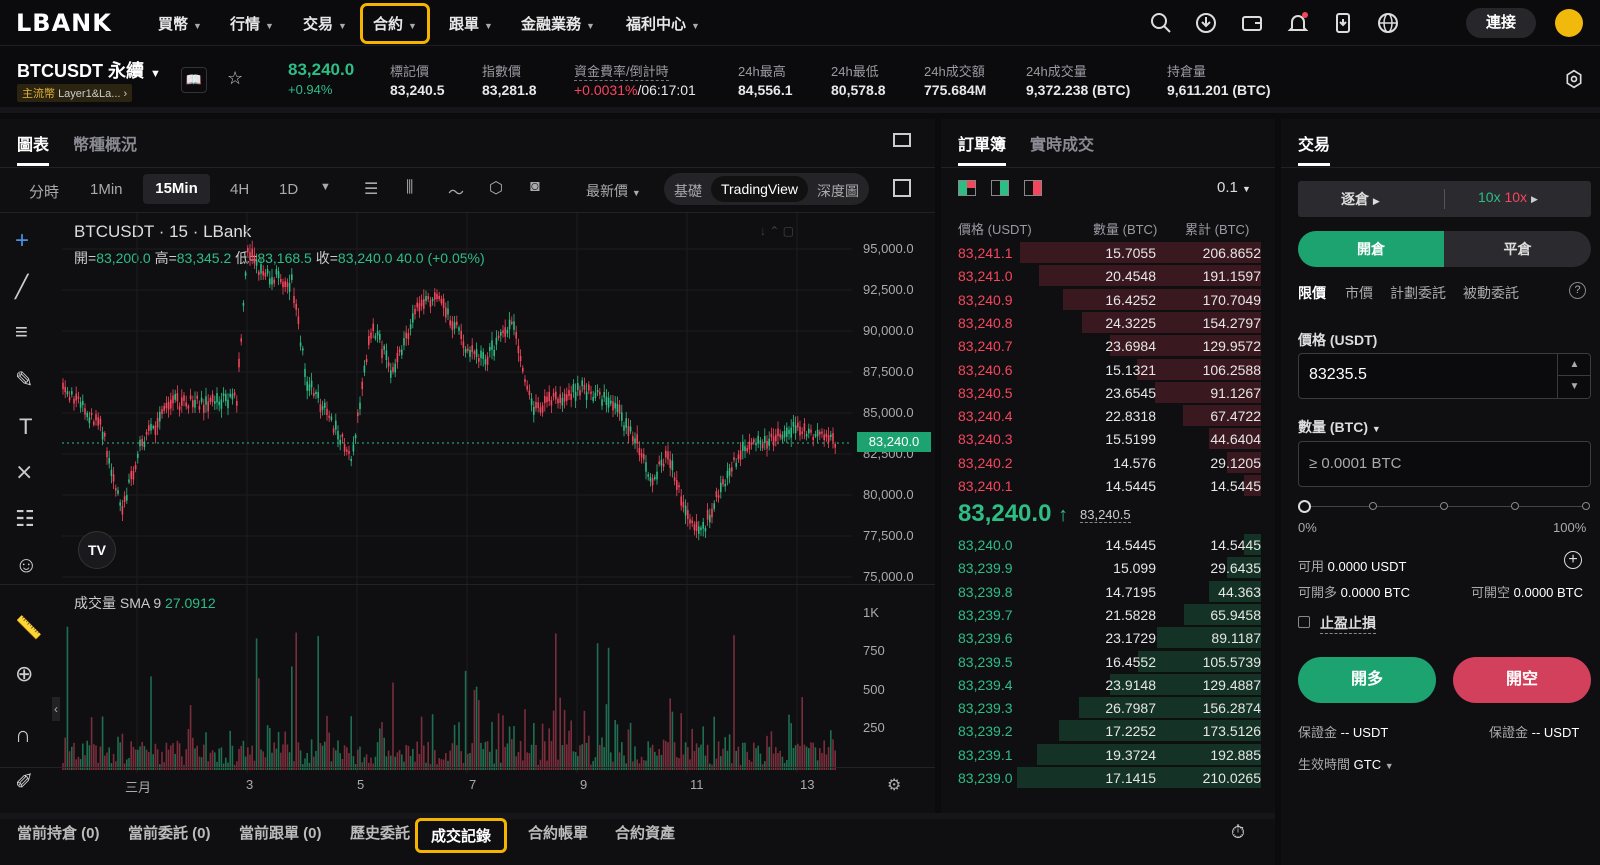 This screenshot has width=1600, height=865. What do you see at coordinates (105, 143) in the screenshot?
I see `tab-coin-overview: 幣種概況` at bounding box center [105, 143].